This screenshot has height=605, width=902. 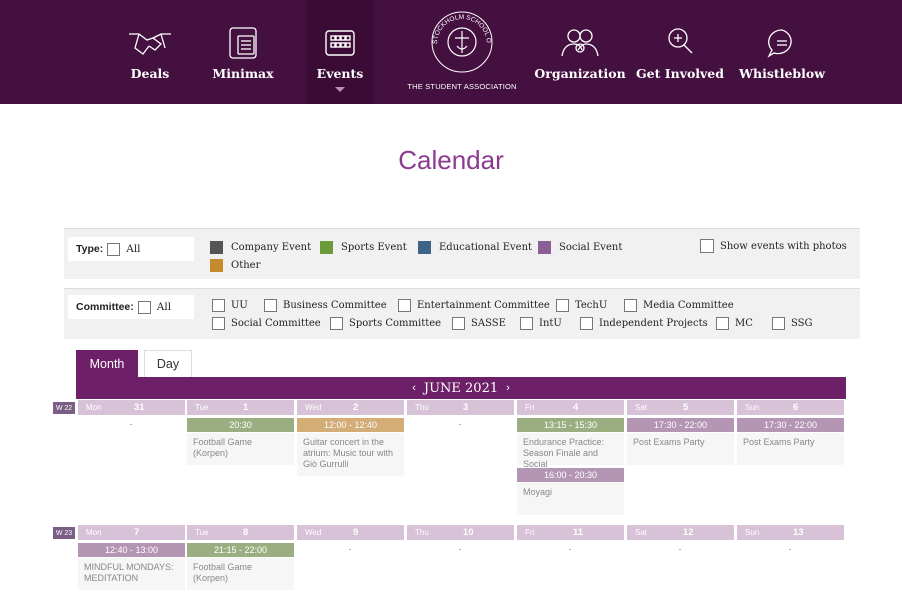 What do you see at coordinates (240, 407) in the screenshot?
I see `day-header: Tue 1` at bounding box center [240, 407].